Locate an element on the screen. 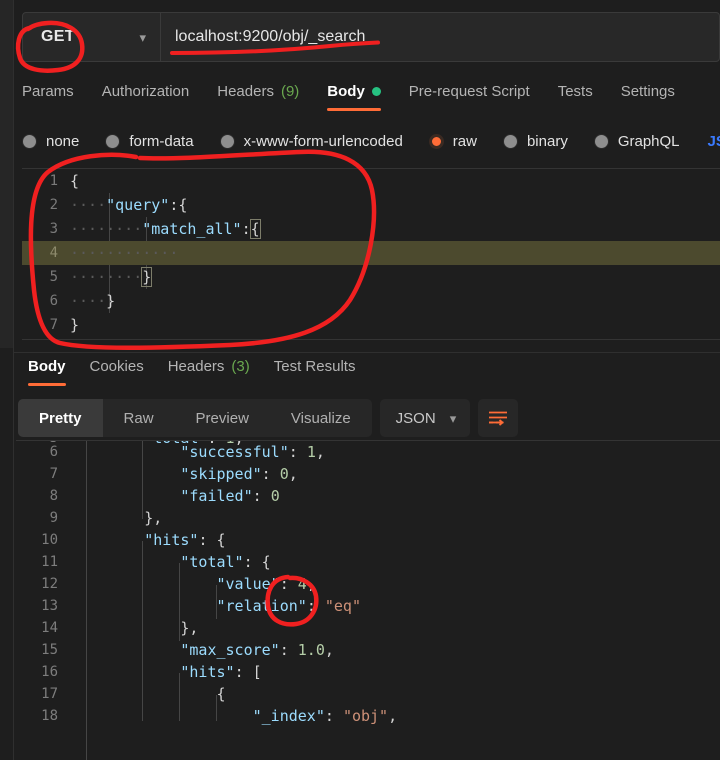 The image size is (720, 760). url-input: localhost:9200/obj/_search is located at coordinates (440, 37).